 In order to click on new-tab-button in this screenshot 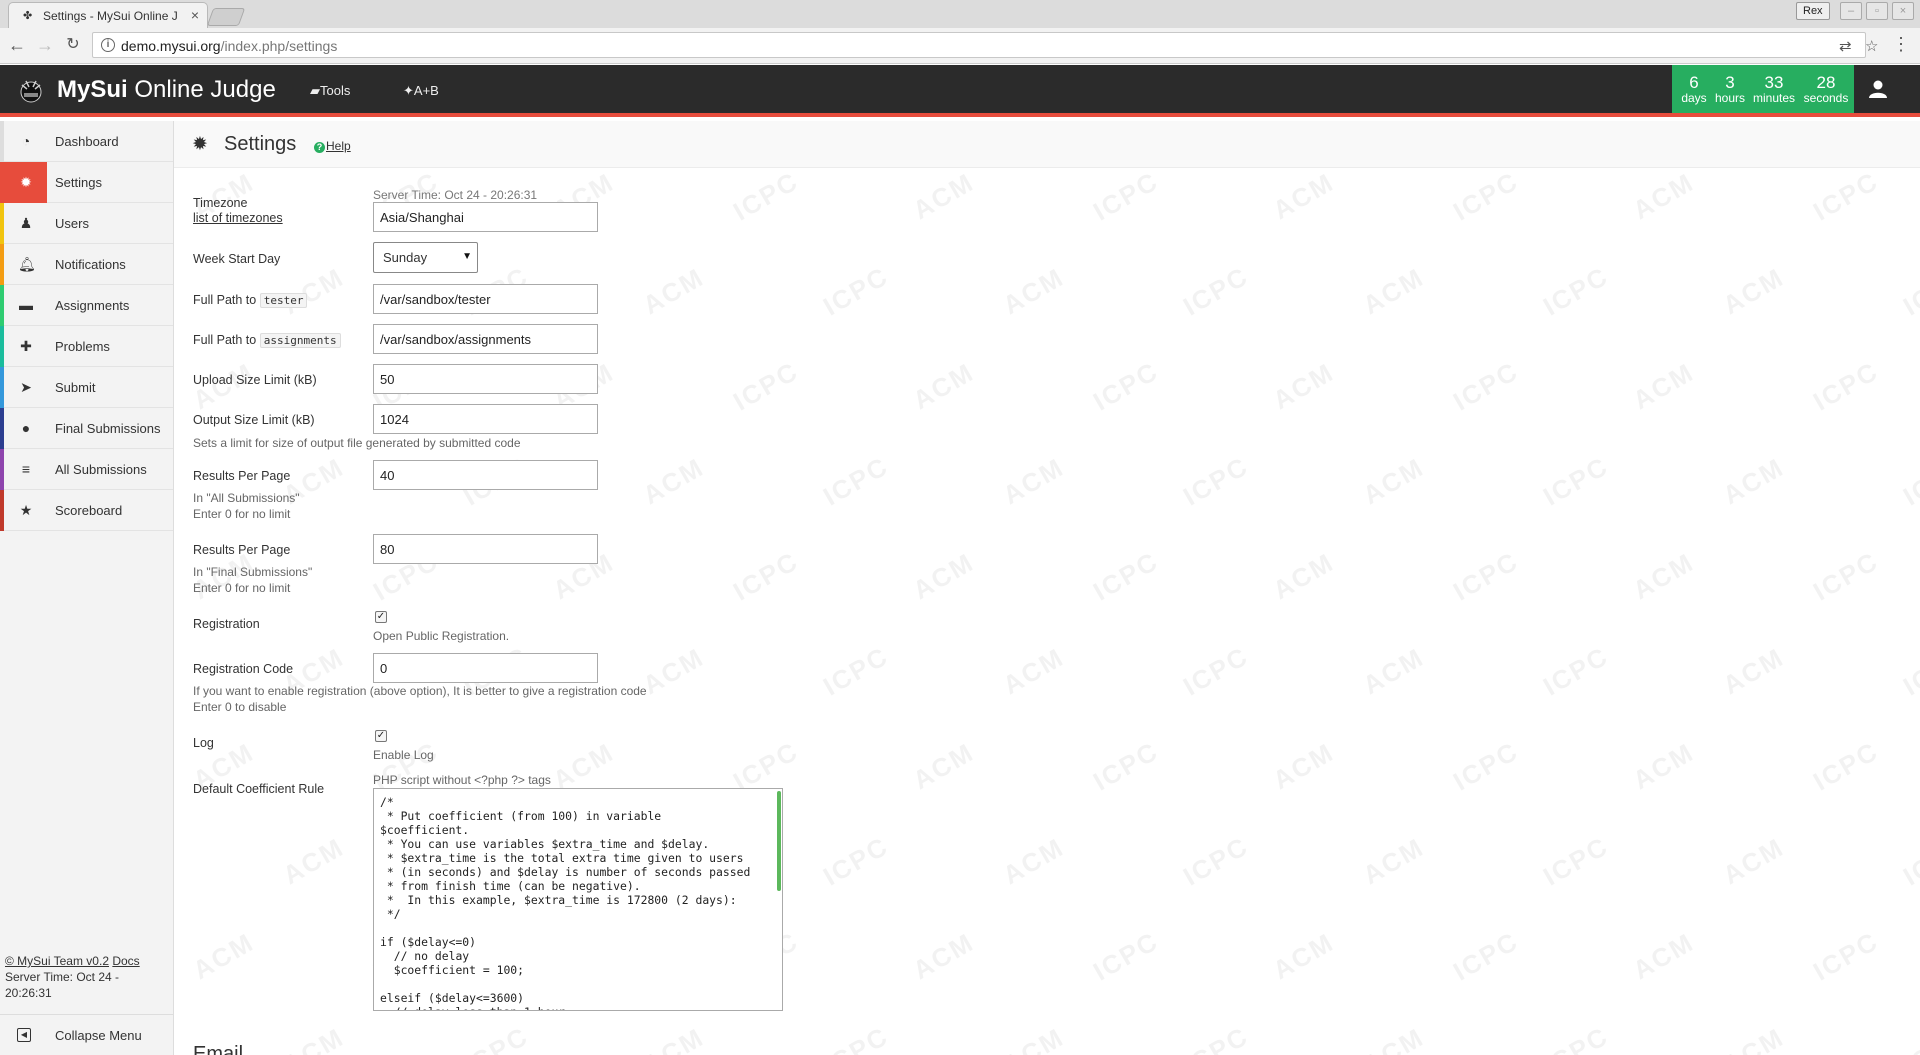, I will do `click(226, 17)`.